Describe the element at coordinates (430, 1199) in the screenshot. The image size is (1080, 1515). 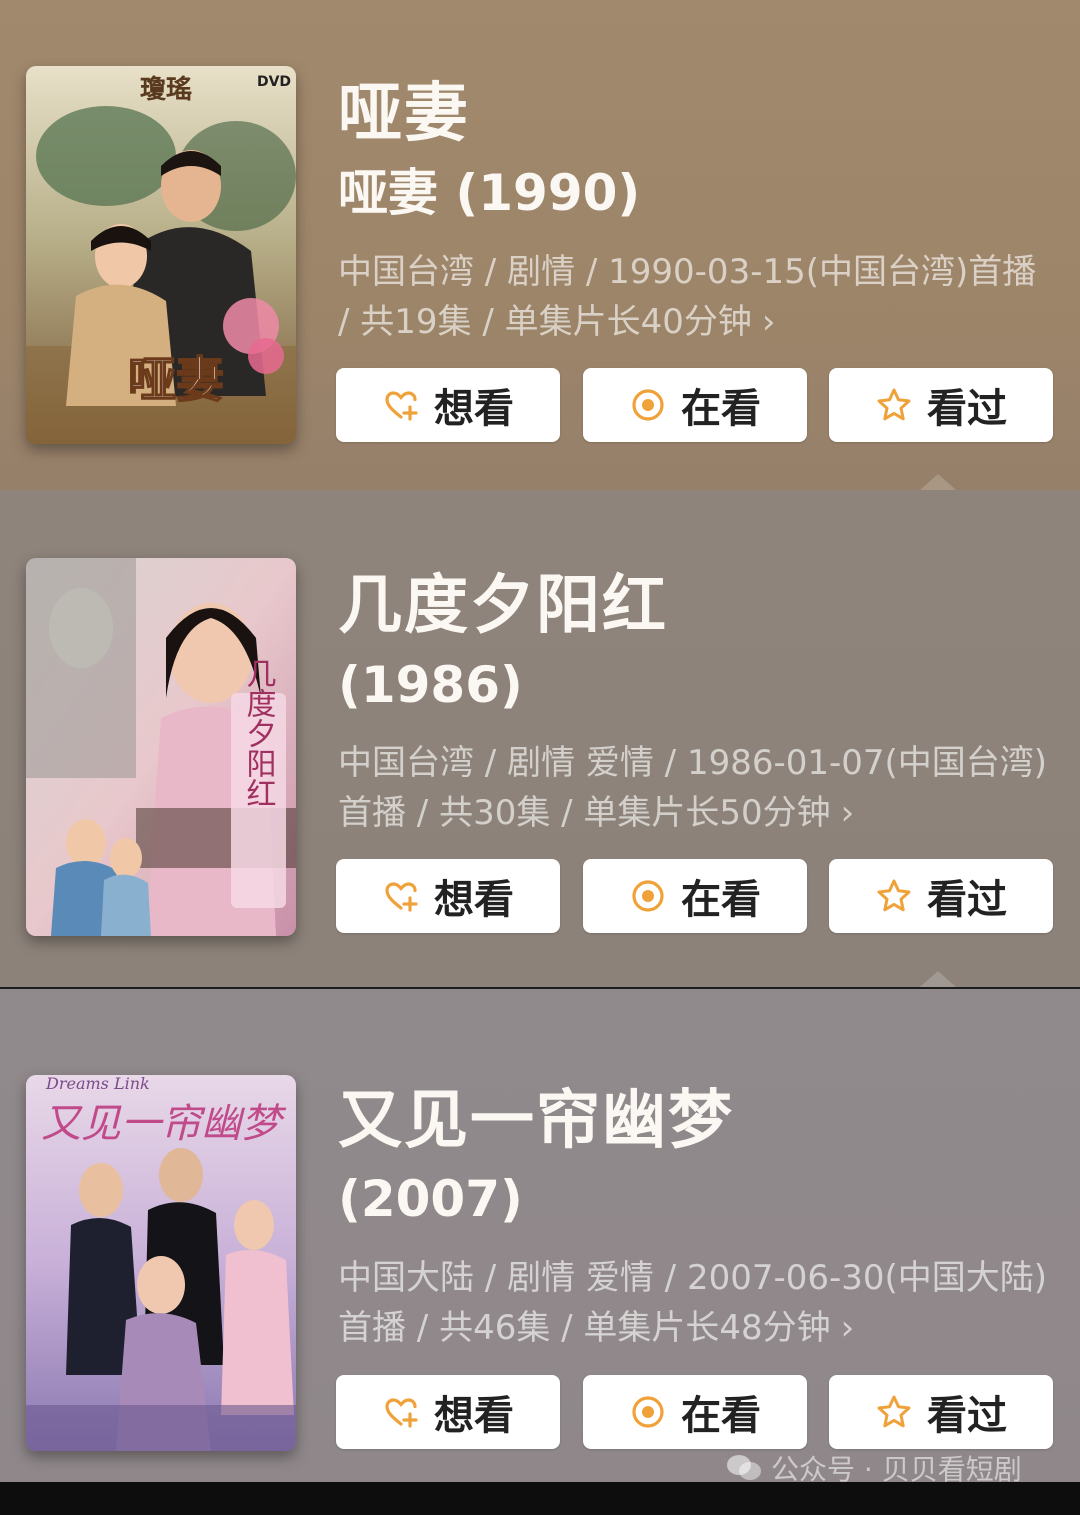
I see `drama-subtitle: (2007)` at that location.